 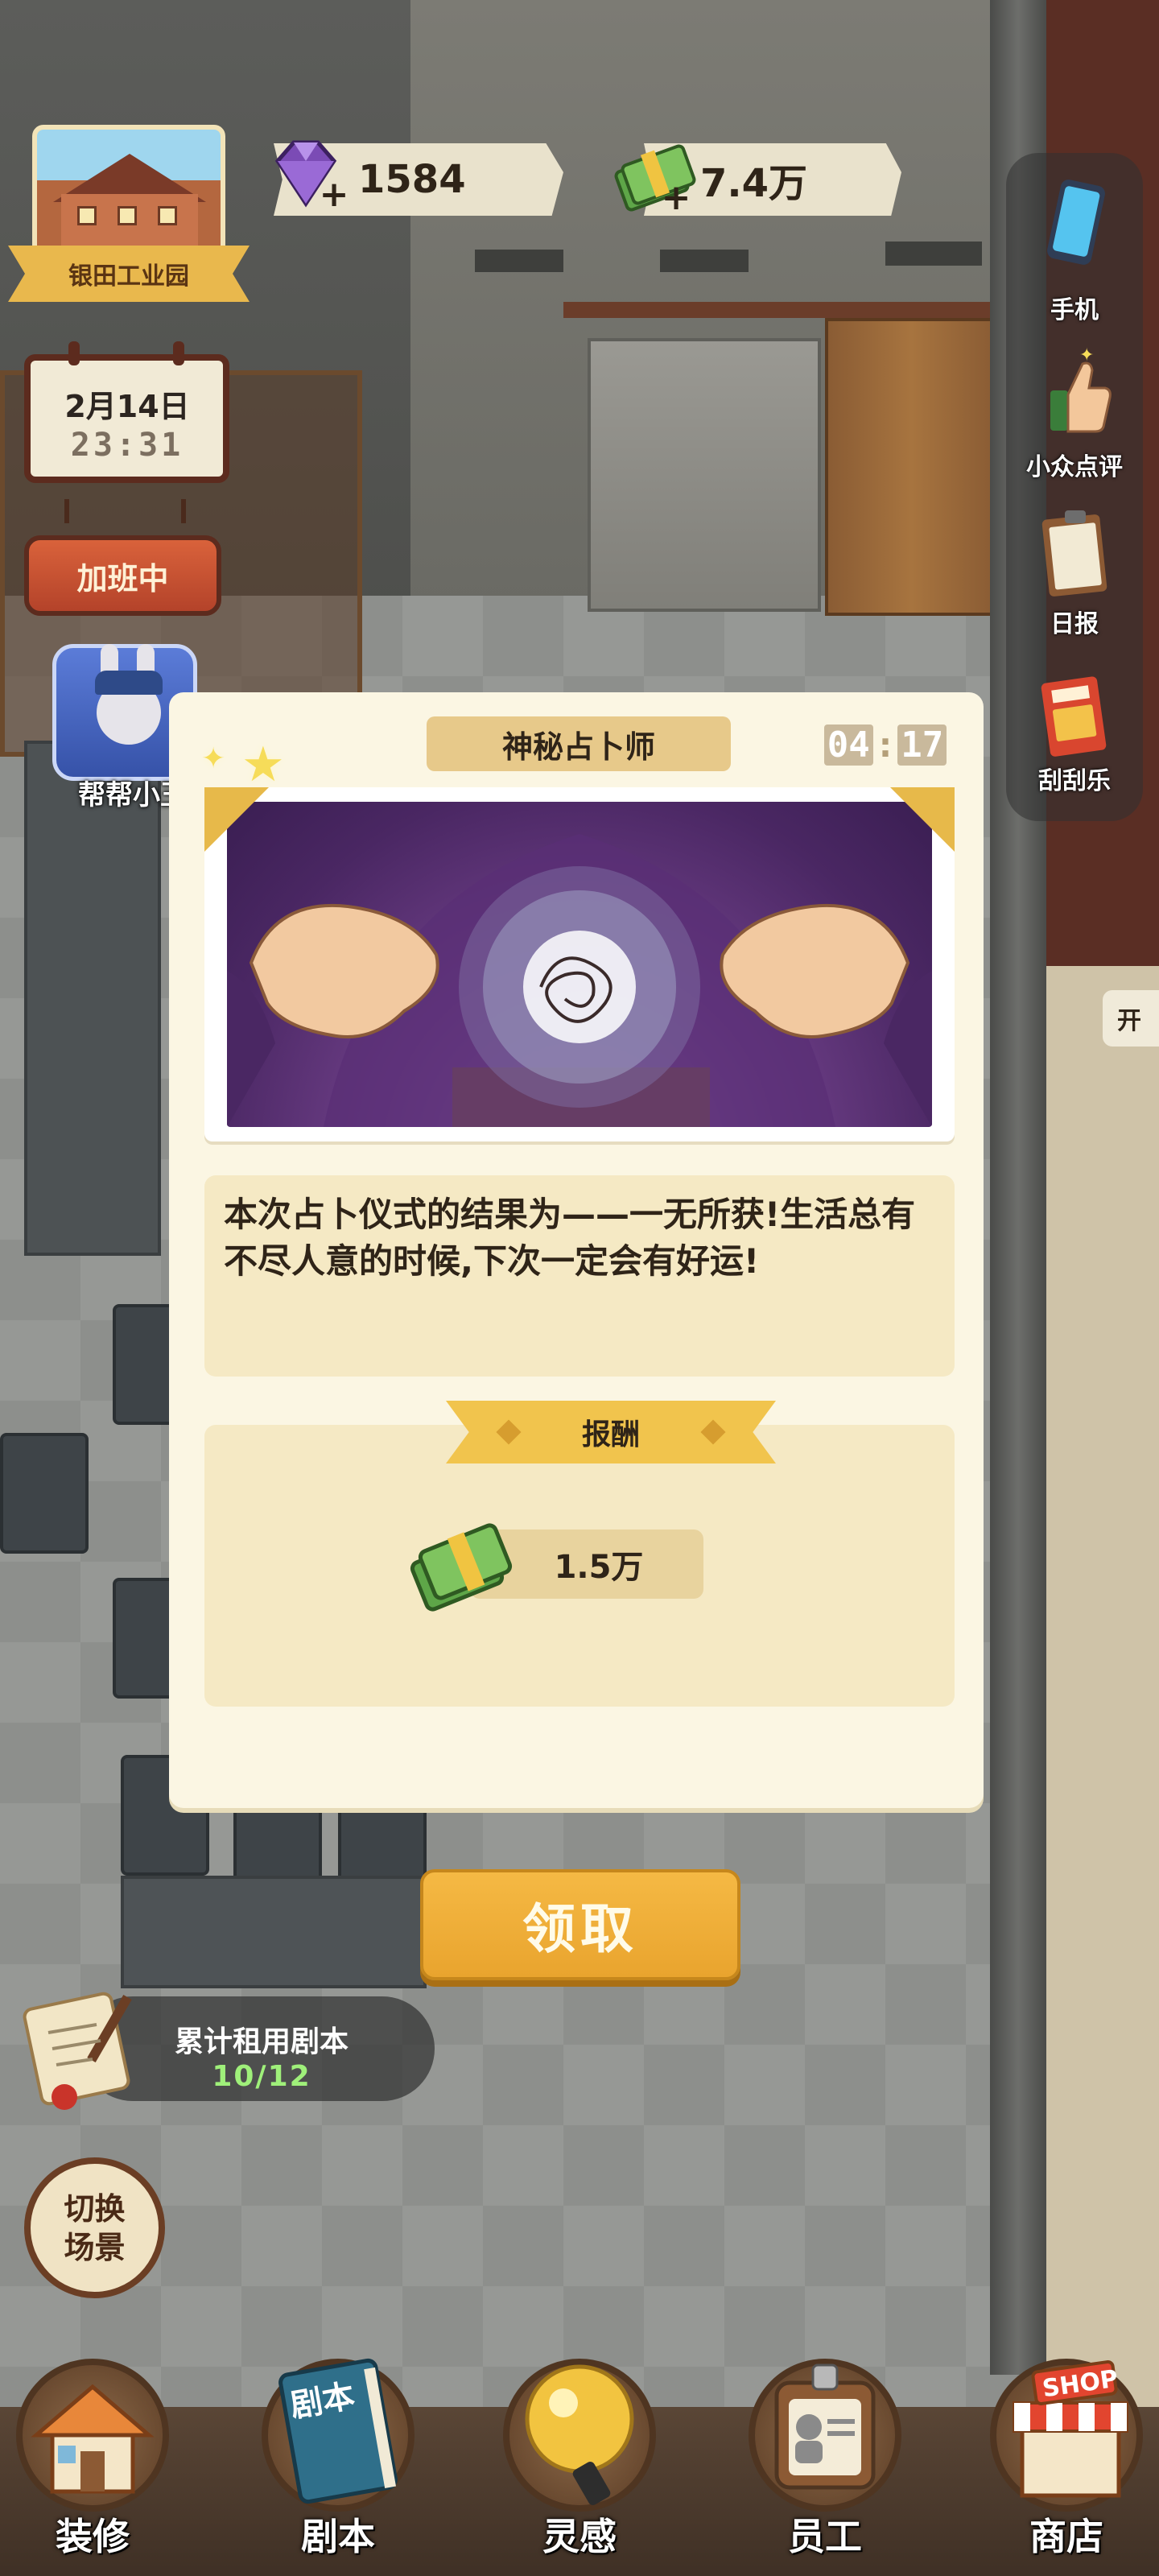 I want to click on overtime-status-button: 加班中, so click(x=122, y=575).